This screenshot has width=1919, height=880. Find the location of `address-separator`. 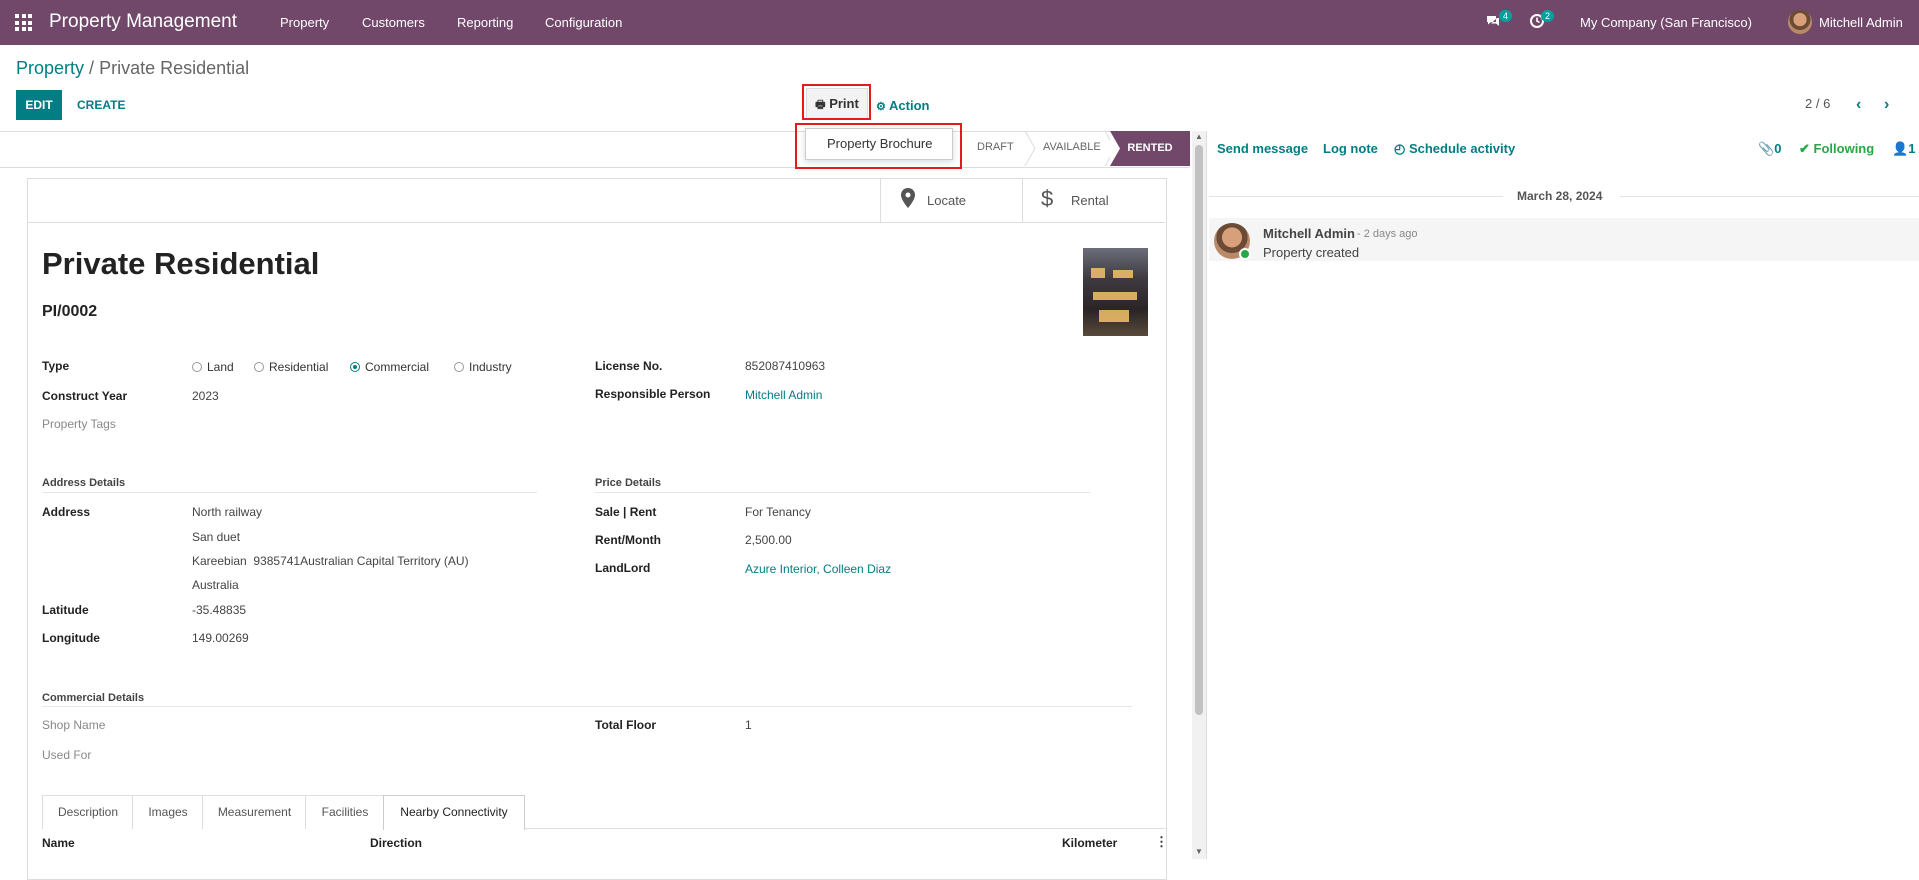

address-separator is located at coordinates (289, 492).